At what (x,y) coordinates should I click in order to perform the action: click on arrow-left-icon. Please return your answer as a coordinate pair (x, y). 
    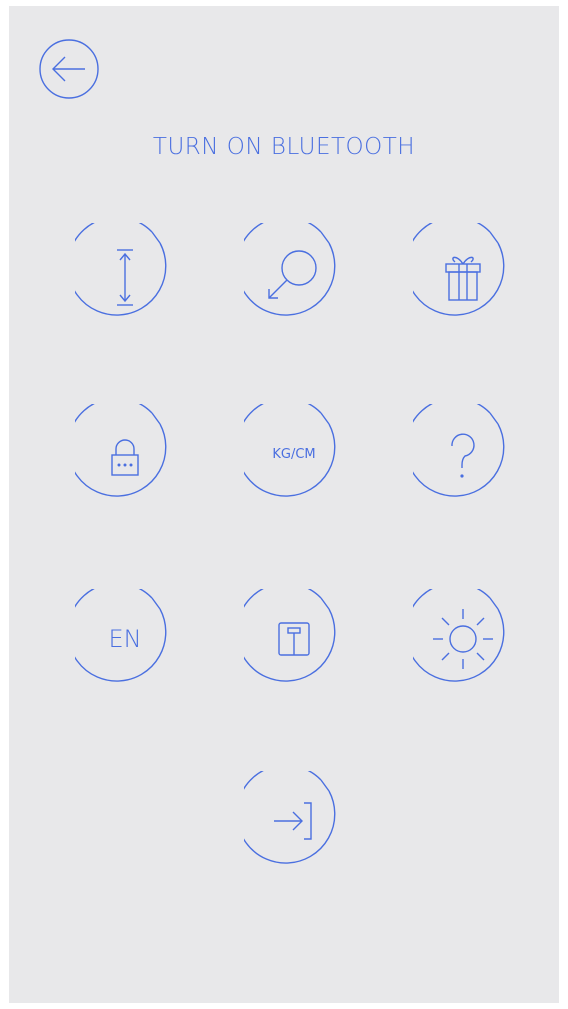
    Looking at the image, I should click on (69, 69).